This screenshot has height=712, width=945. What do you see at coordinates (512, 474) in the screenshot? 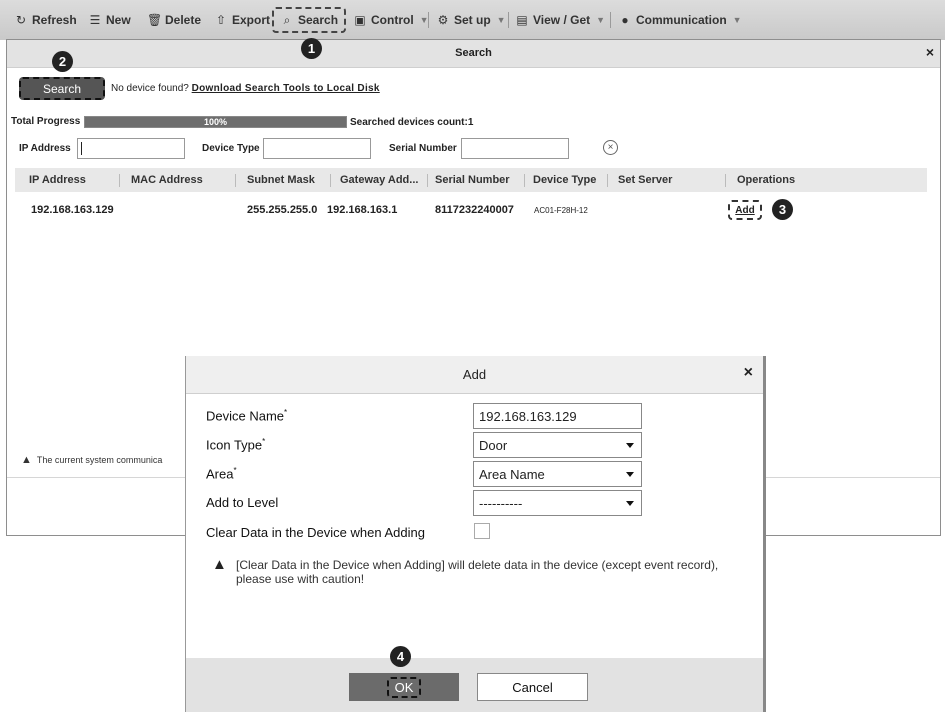
I see `area-value: Area Name` at bounding box center [512, 474].